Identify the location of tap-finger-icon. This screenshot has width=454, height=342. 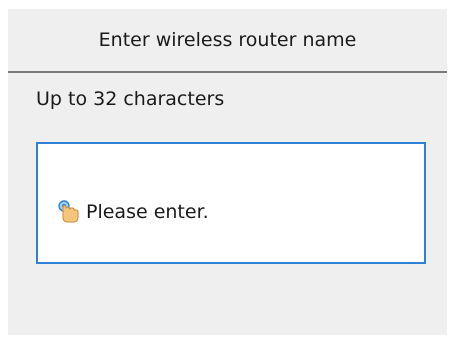
(69, 212).